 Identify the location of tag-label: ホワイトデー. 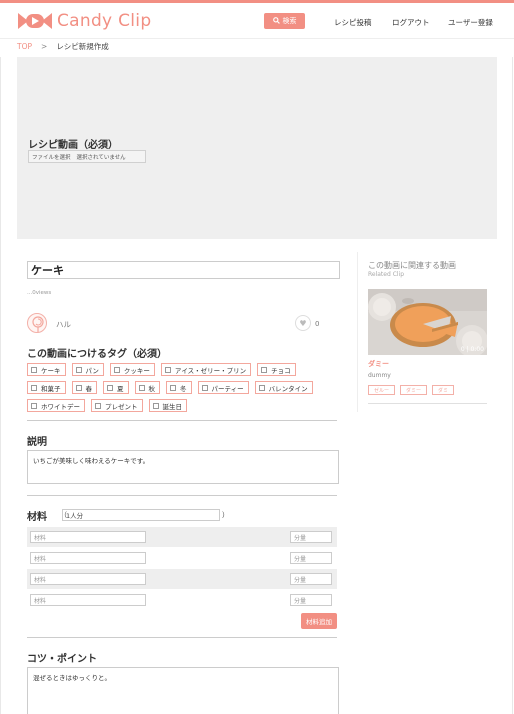
(60, 406).